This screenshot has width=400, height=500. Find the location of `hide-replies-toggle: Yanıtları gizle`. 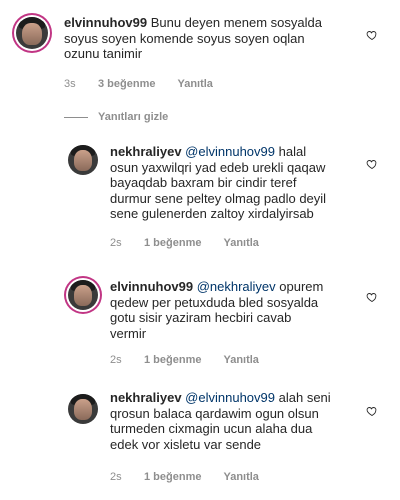

hide-replies-toggle: Yanıtları gizle is located at coordinates (116, 117).